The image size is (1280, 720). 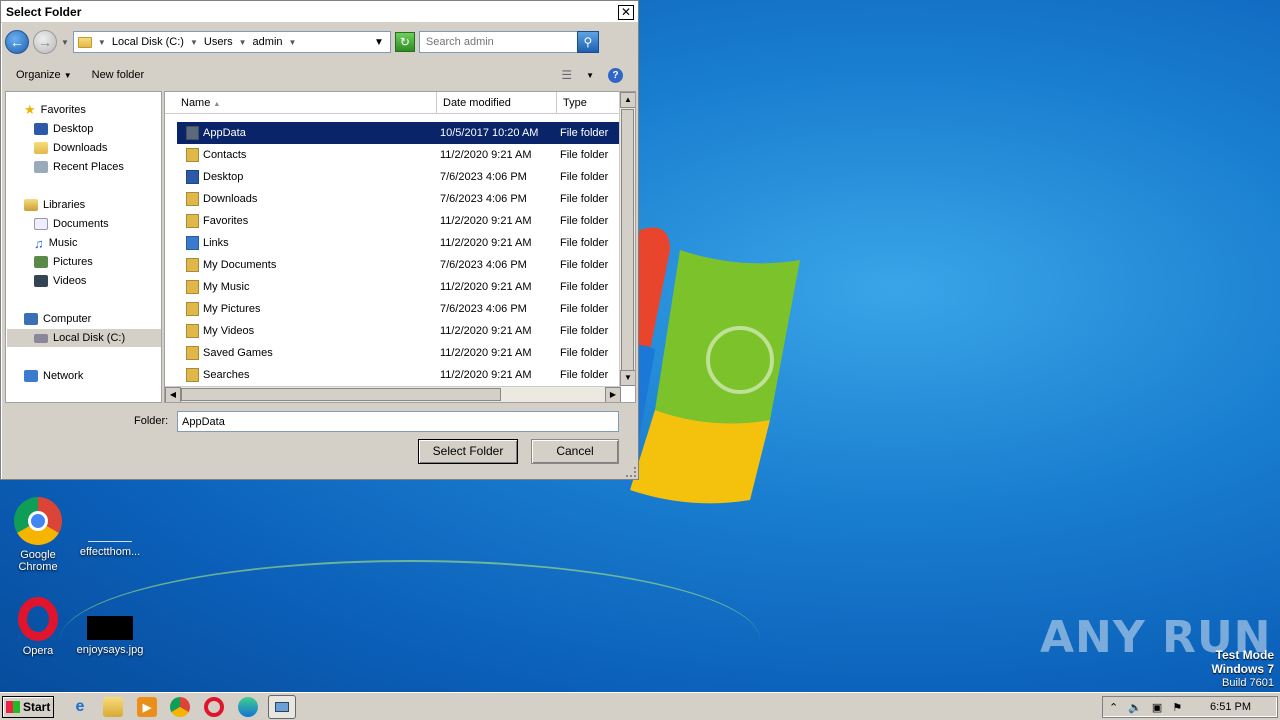 I want to click on chrome-icon, so click(x=180, y=707).